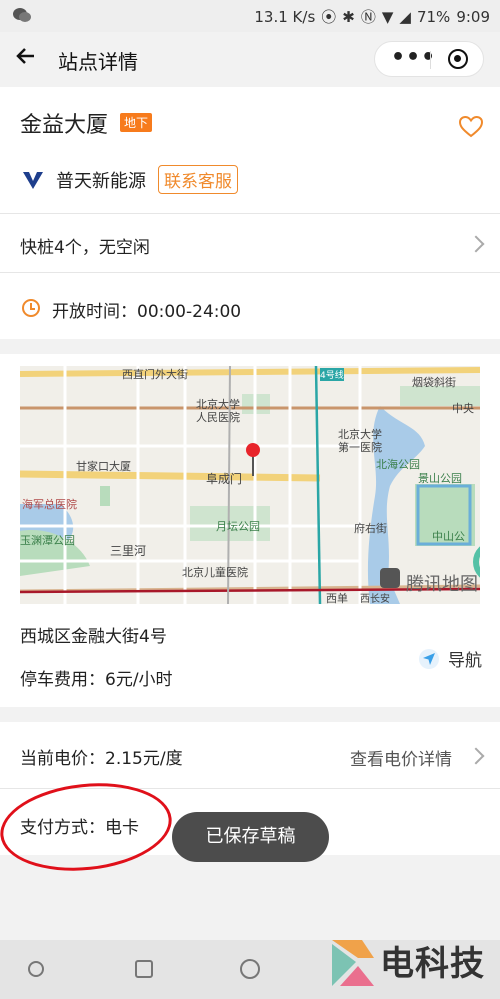  Describe the element at coordinates (440, 478) in the screenshot. I see `map-label: 景山公园` at that location.